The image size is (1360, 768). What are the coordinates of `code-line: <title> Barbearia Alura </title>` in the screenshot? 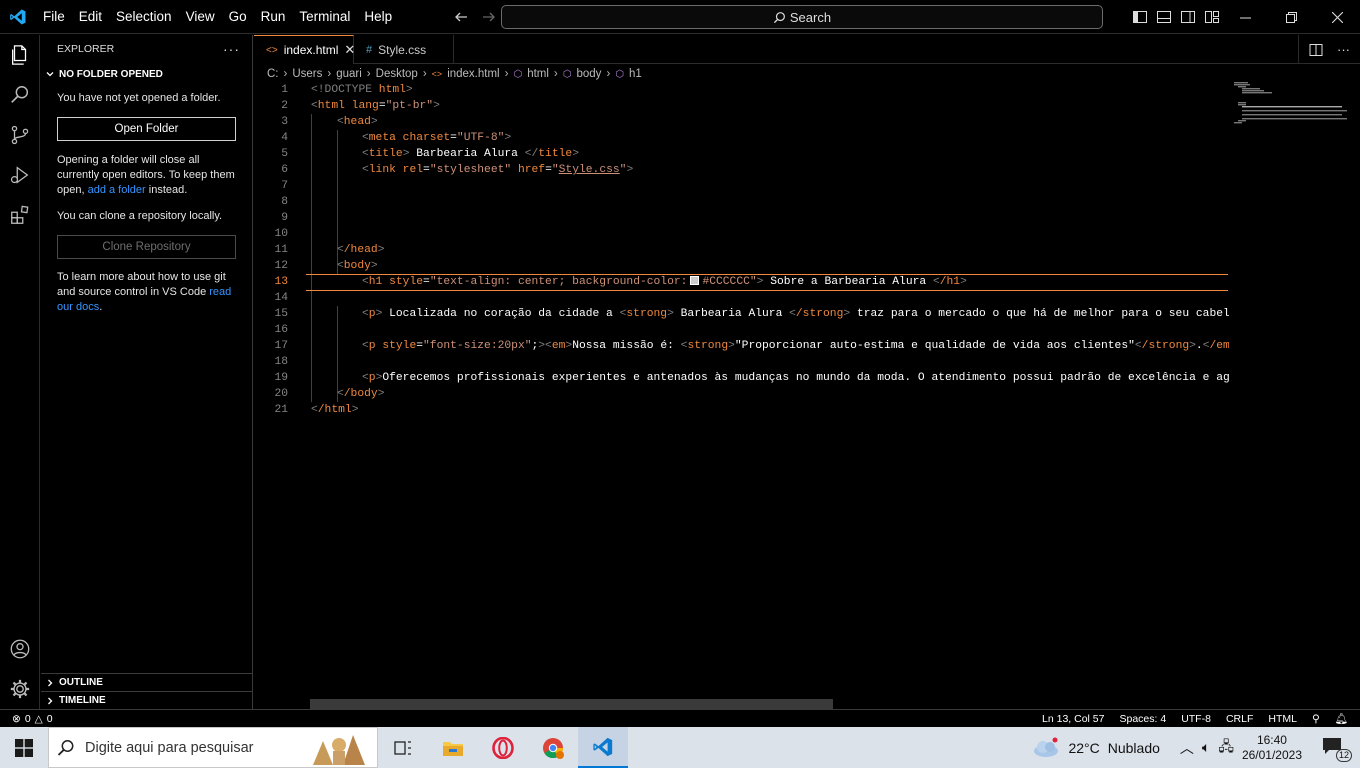 It's located at (470, 154).